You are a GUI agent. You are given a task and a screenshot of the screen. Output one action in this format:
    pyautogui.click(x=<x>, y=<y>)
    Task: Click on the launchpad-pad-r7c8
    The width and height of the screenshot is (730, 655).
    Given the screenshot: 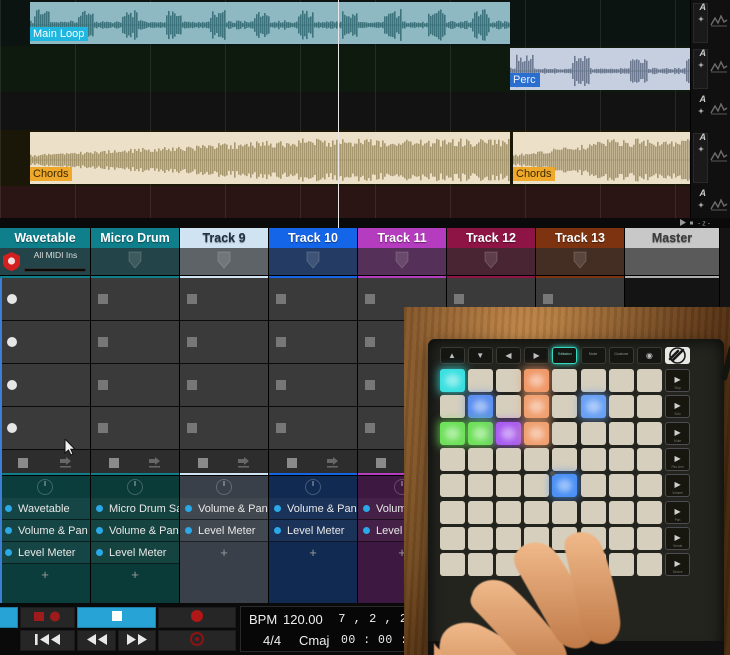 What is the action you would take?
    pyautogui.click(x=649, y=538)
    